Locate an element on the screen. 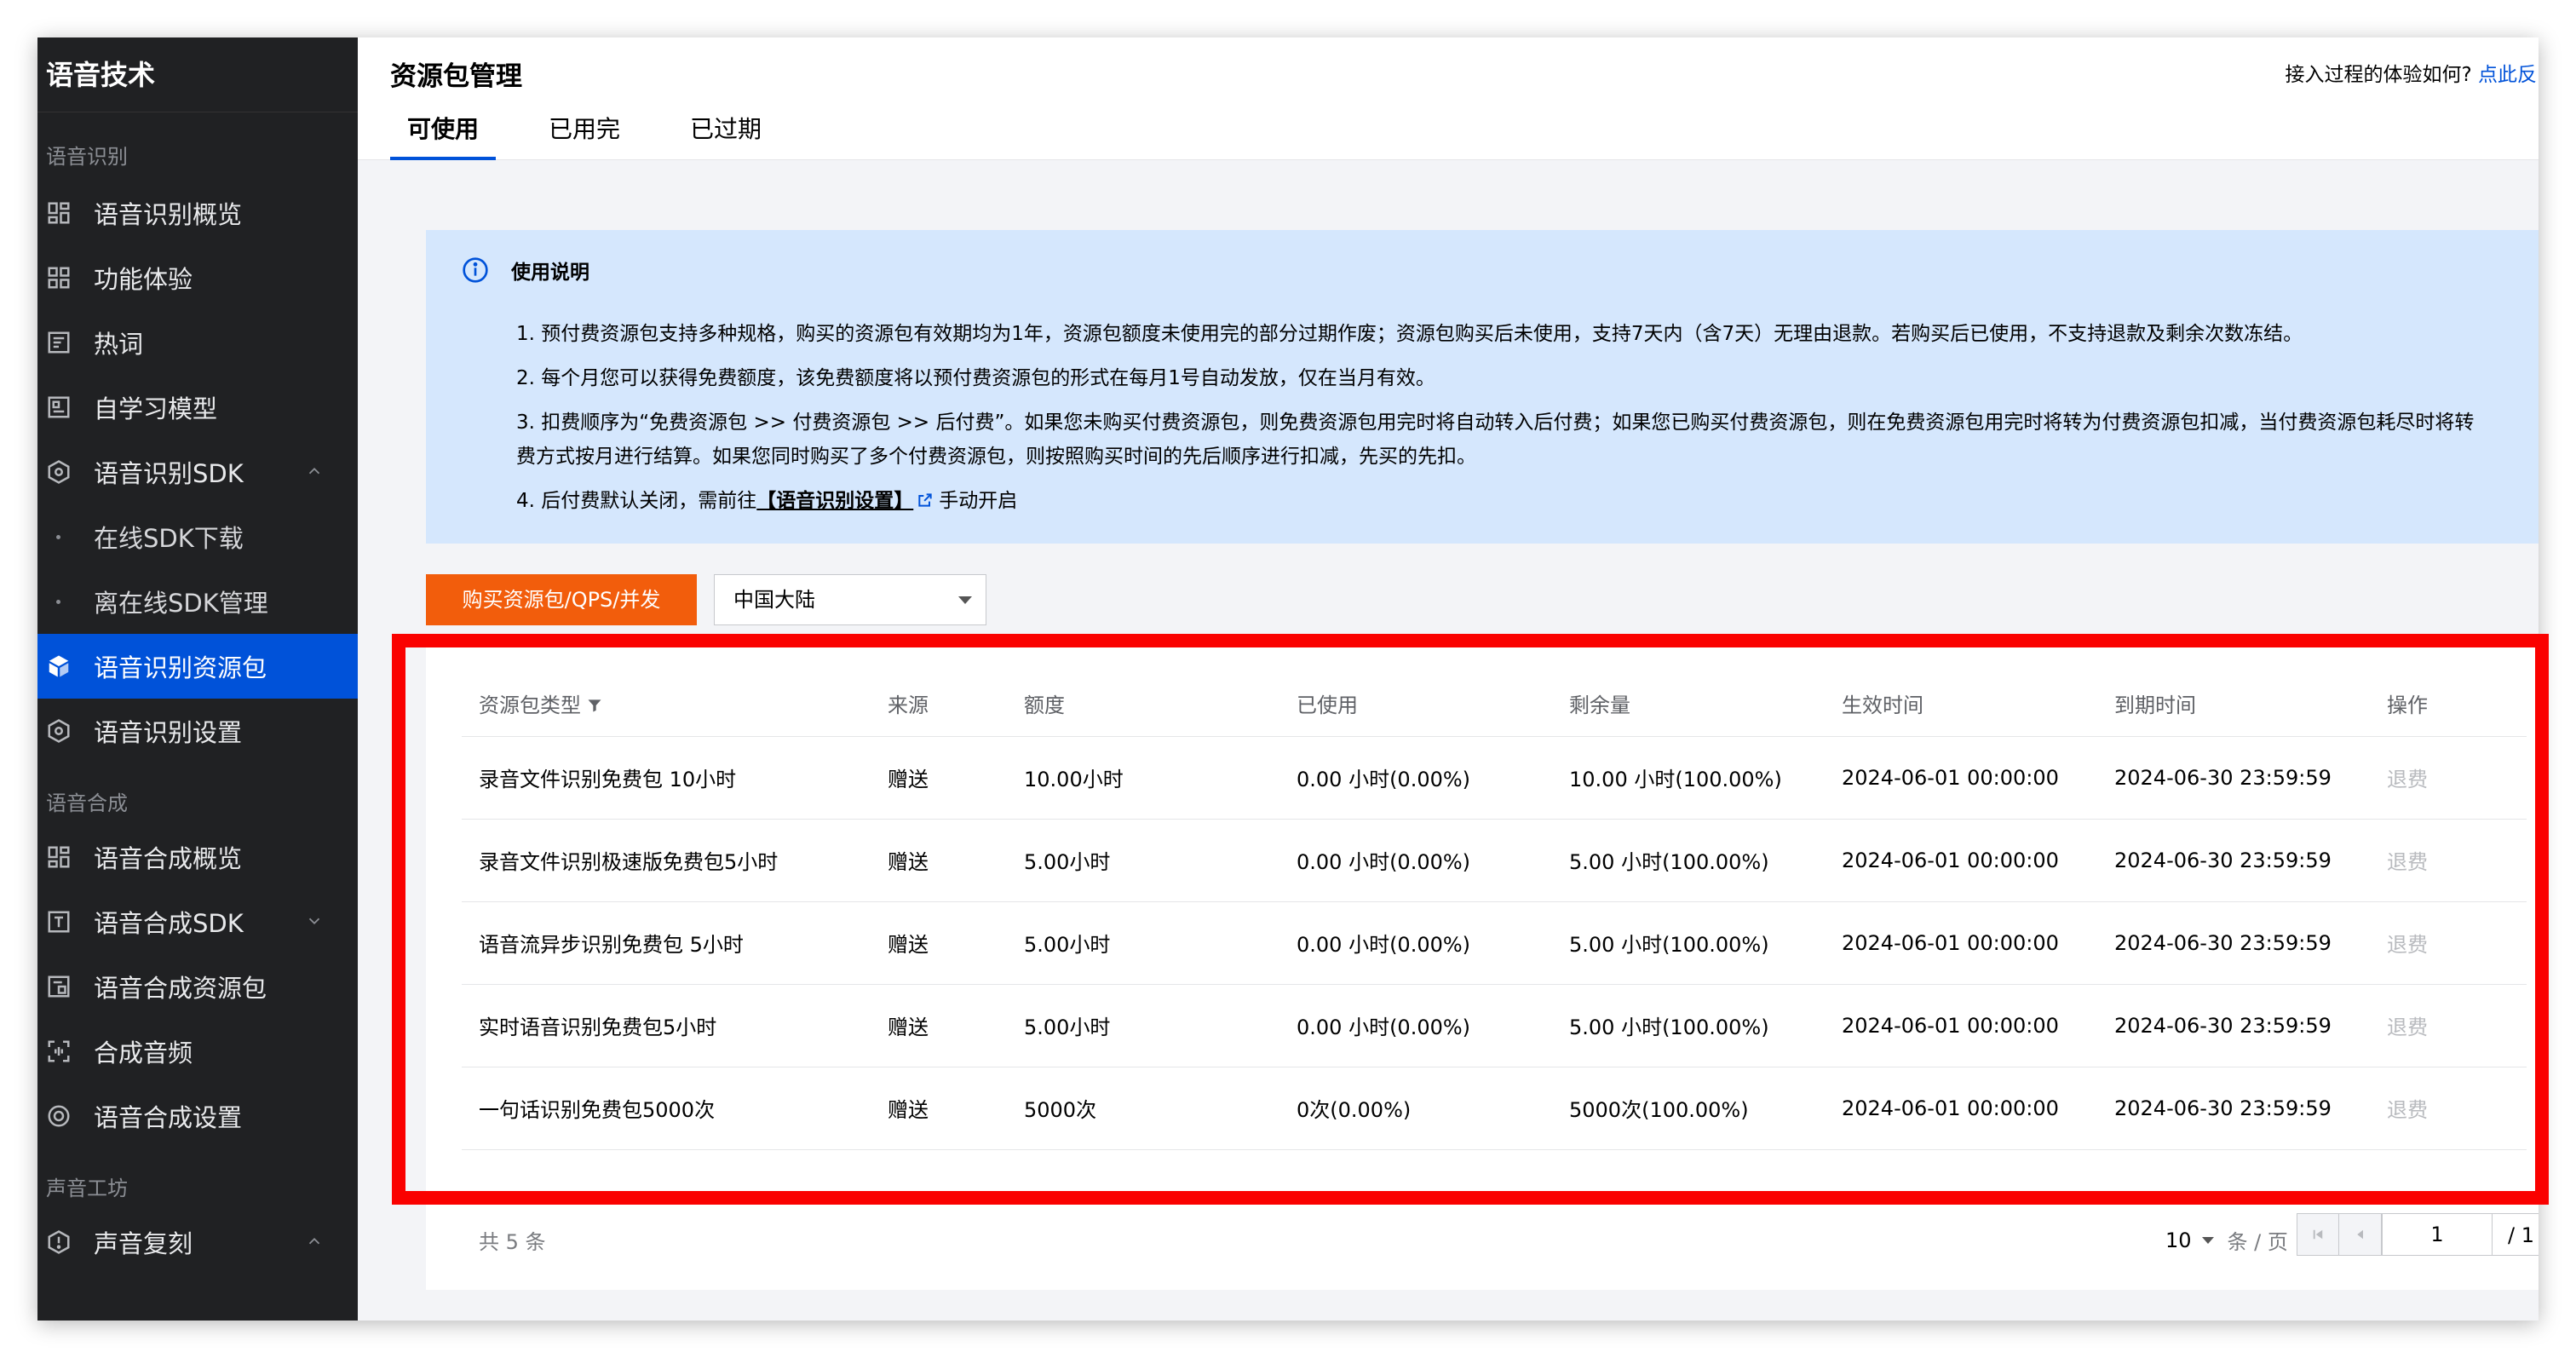  sidebar-item-label: 语音合成SDK is located at coordinates (169, 924).